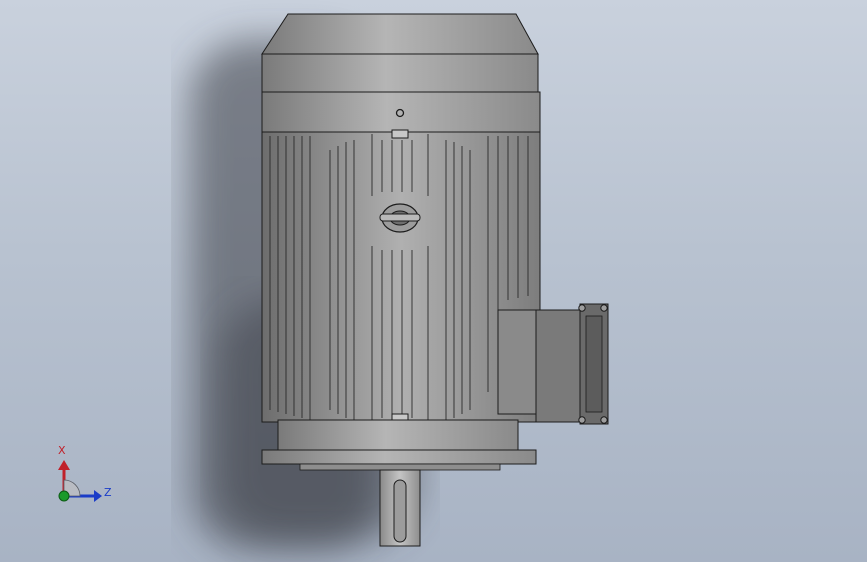 The width and height of the screenshot is (867, 562). Describe the element at coordinates (399, 445) in the screenshot. I see `end-flange` at that location.